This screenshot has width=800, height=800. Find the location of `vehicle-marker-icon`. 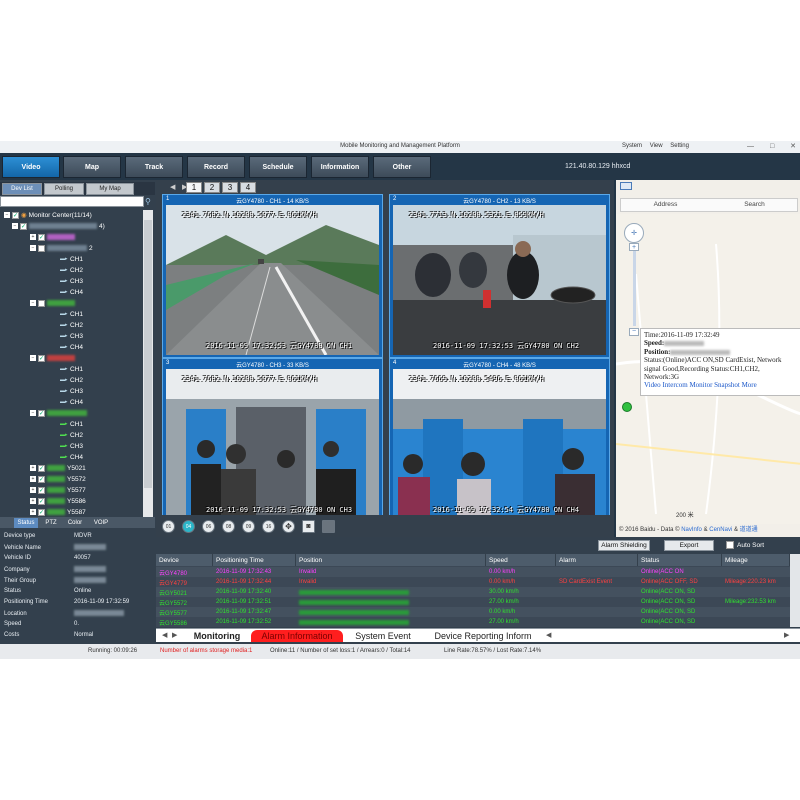

vehicle-marker-icon is located at coordinates (627, 407).